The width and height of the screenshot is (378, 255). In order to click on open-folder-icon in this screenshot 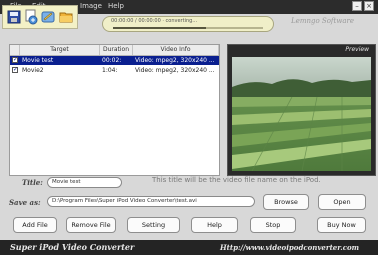, I will do `click(66, 17)`.